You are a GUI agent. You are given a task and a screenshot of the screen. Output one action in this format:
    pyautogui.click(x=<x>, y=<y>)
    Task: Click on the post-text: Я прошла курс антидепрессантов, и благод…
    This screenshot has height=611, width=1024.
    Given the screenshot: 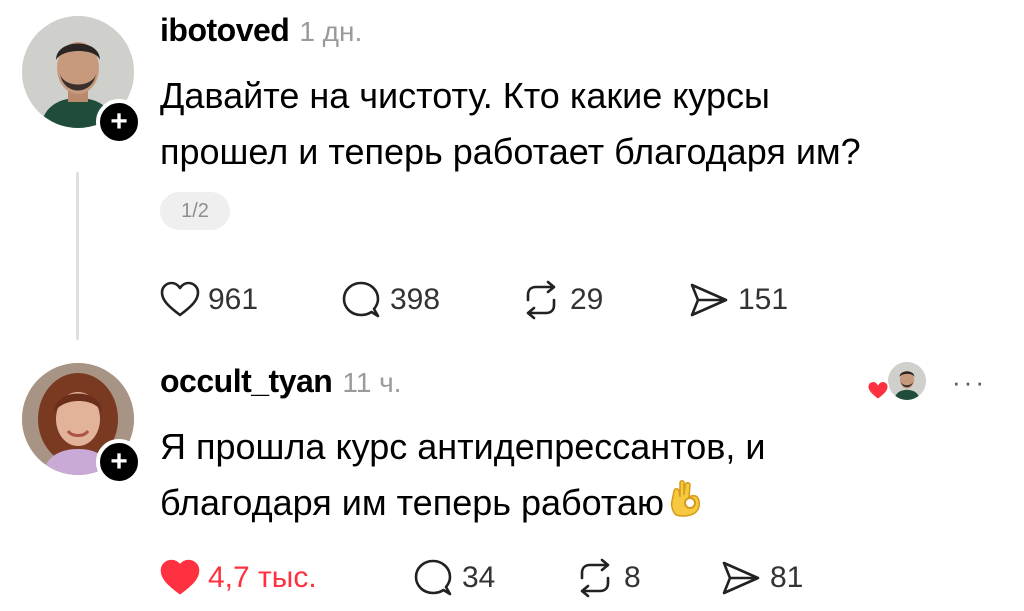 What is the action you would take?
    pyautogui.click(x=560, y=476)
    